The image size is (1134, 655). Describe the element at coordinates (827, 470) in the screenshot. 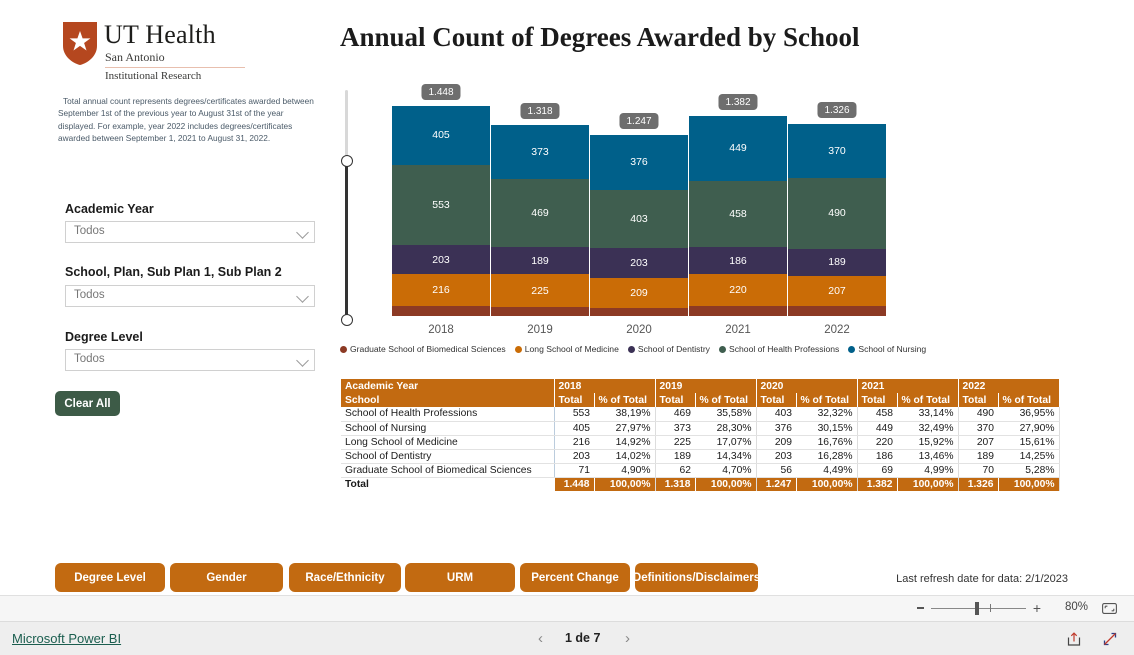

I see `table-cell-percent: 4,49%` at that location.